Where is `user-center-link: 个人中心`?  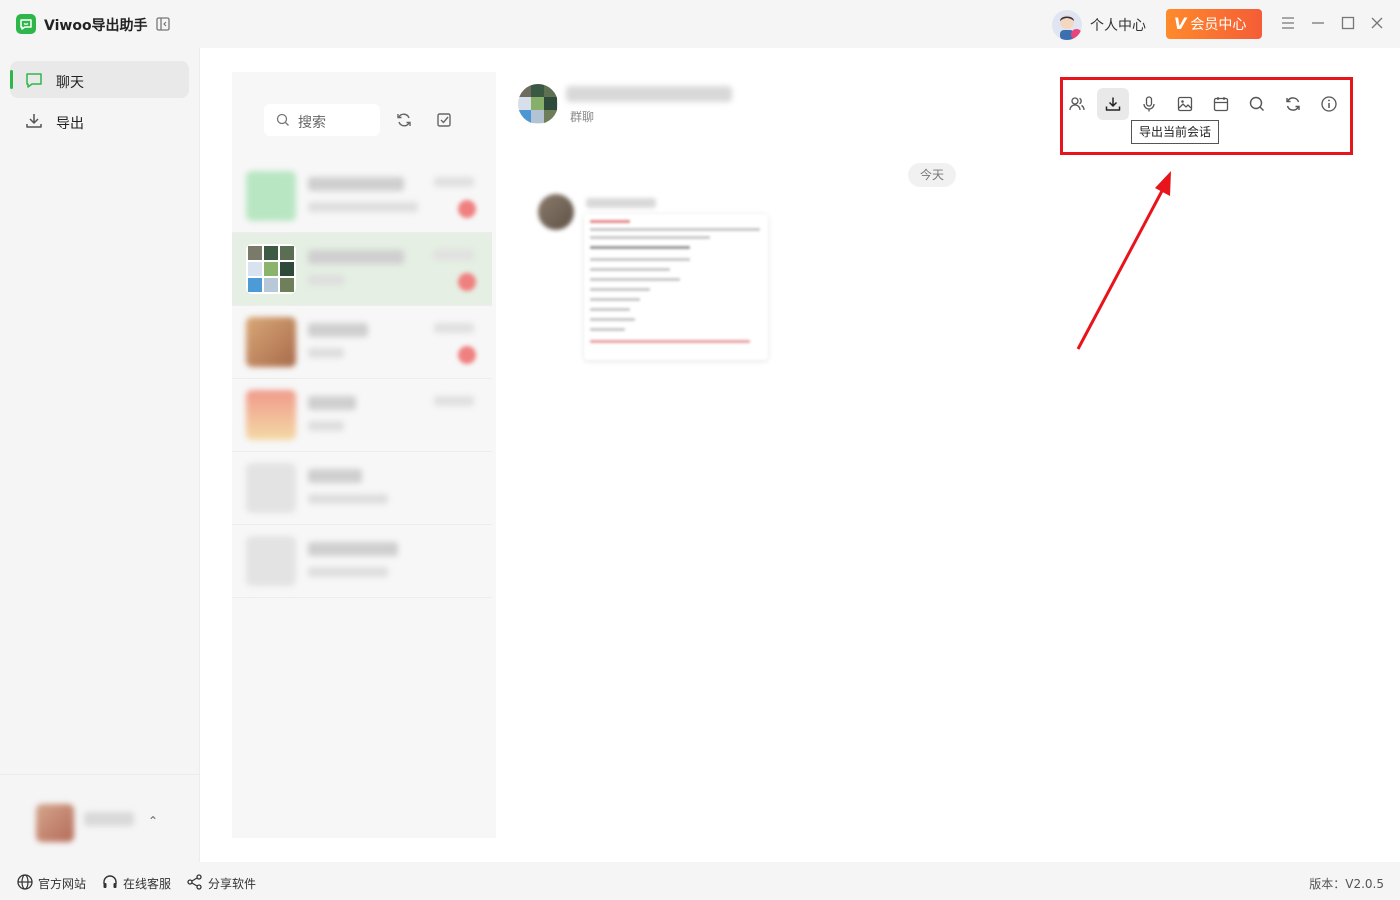
user-center-link: 个人中心 is located at coordinates (1118, 25).